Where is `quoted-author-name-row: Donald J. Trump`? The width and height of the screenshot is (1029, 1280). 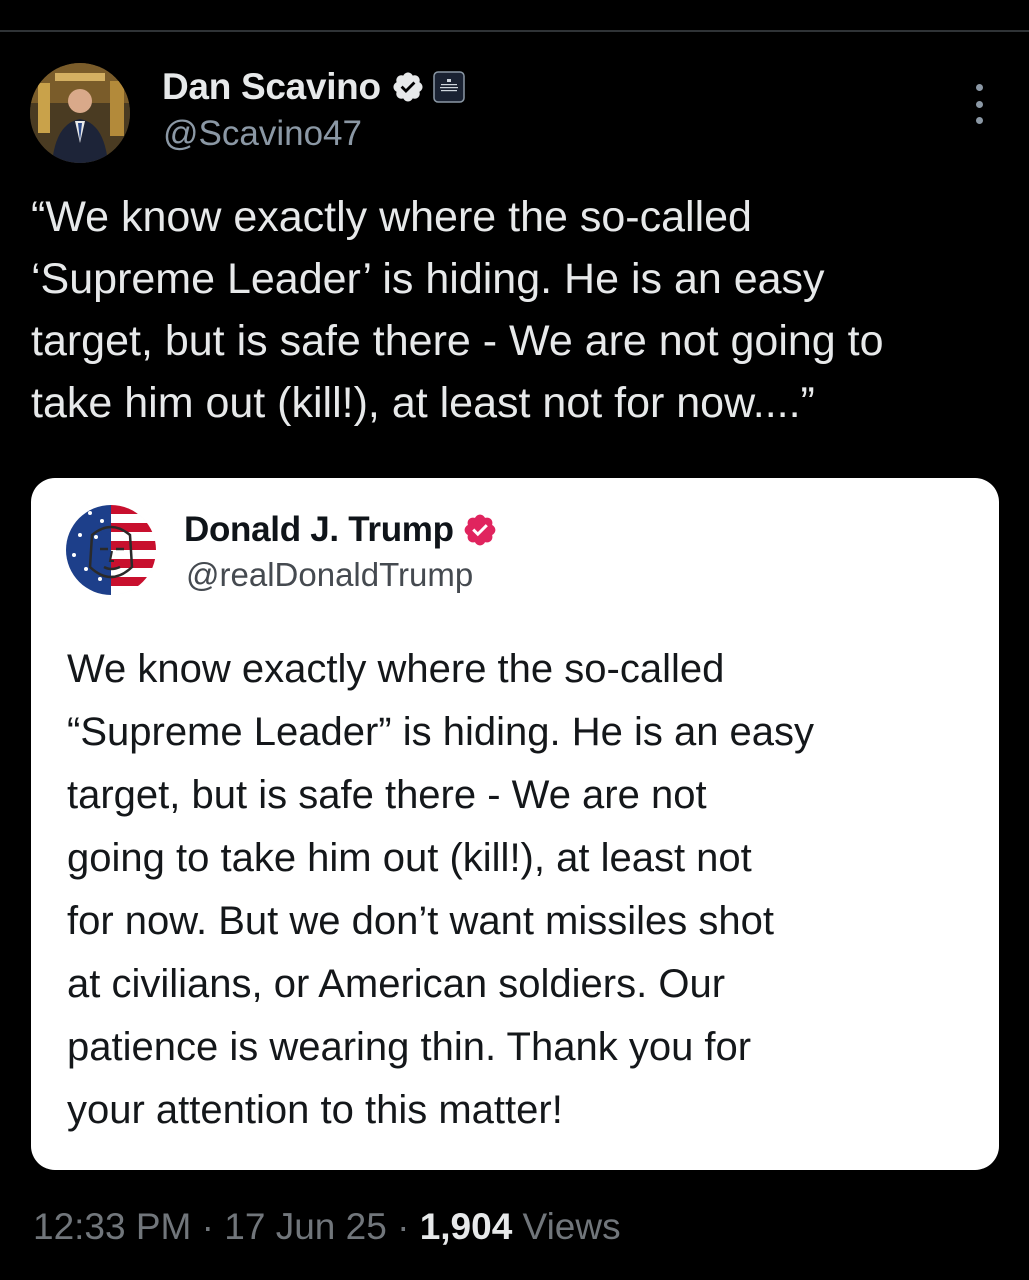 quoted-author-name-row: Donald J. Trump is located at coordinates (341, 530).